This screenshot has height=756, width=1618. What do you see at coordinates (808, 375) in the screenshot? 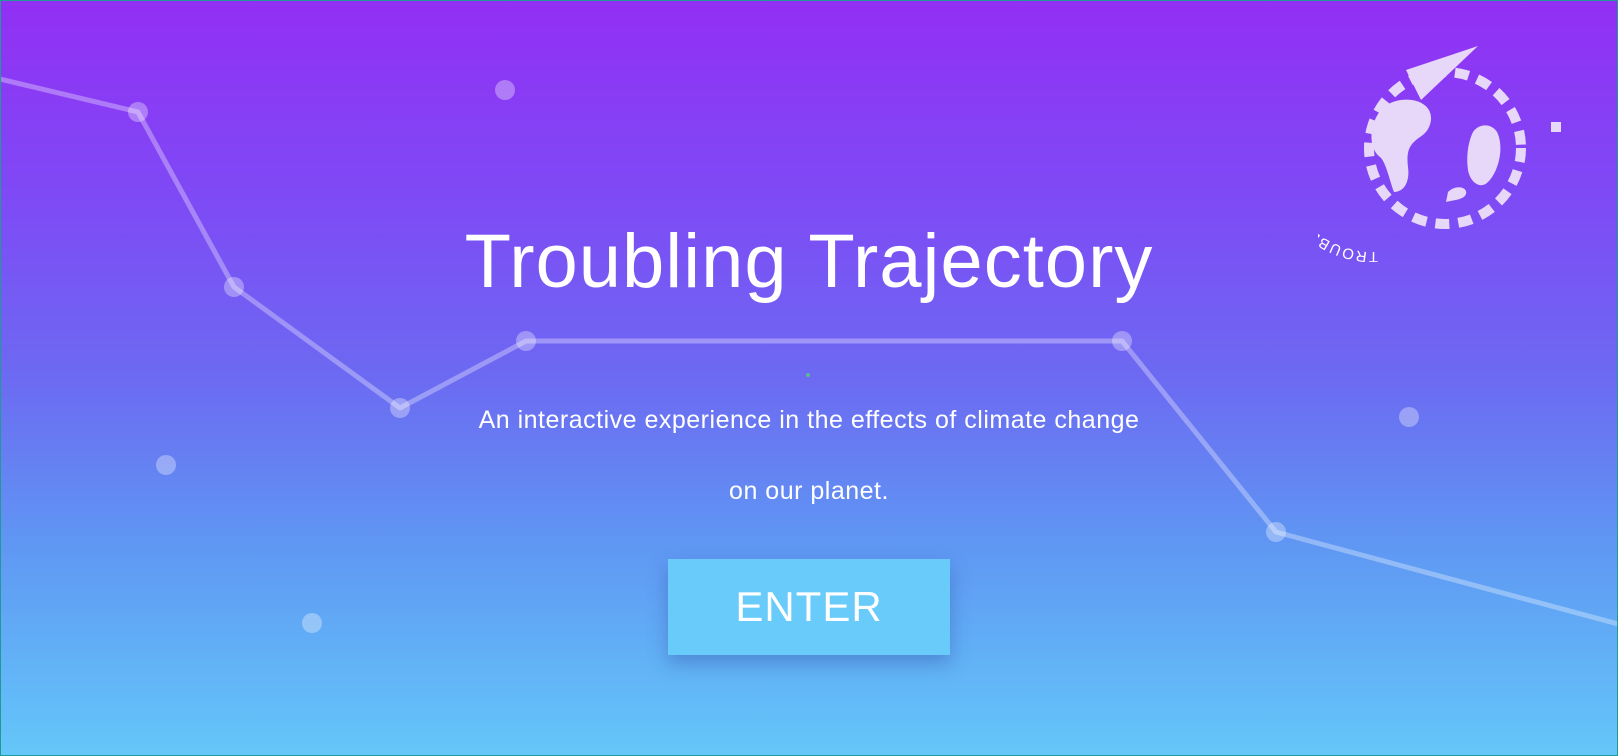
I see `marker-dot` at bounding box center [808, 375].